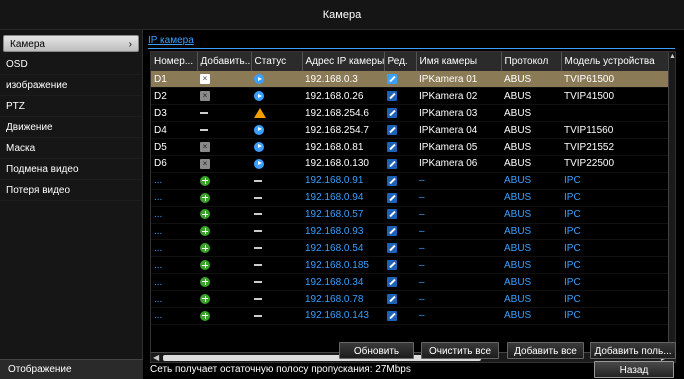 The width and height of the screenshot is (684, 379). What do you see at coordinates (171, 40) in the screenshot?
I see `tab-ip-camera: IP камера` at bounding box center [171, 40].